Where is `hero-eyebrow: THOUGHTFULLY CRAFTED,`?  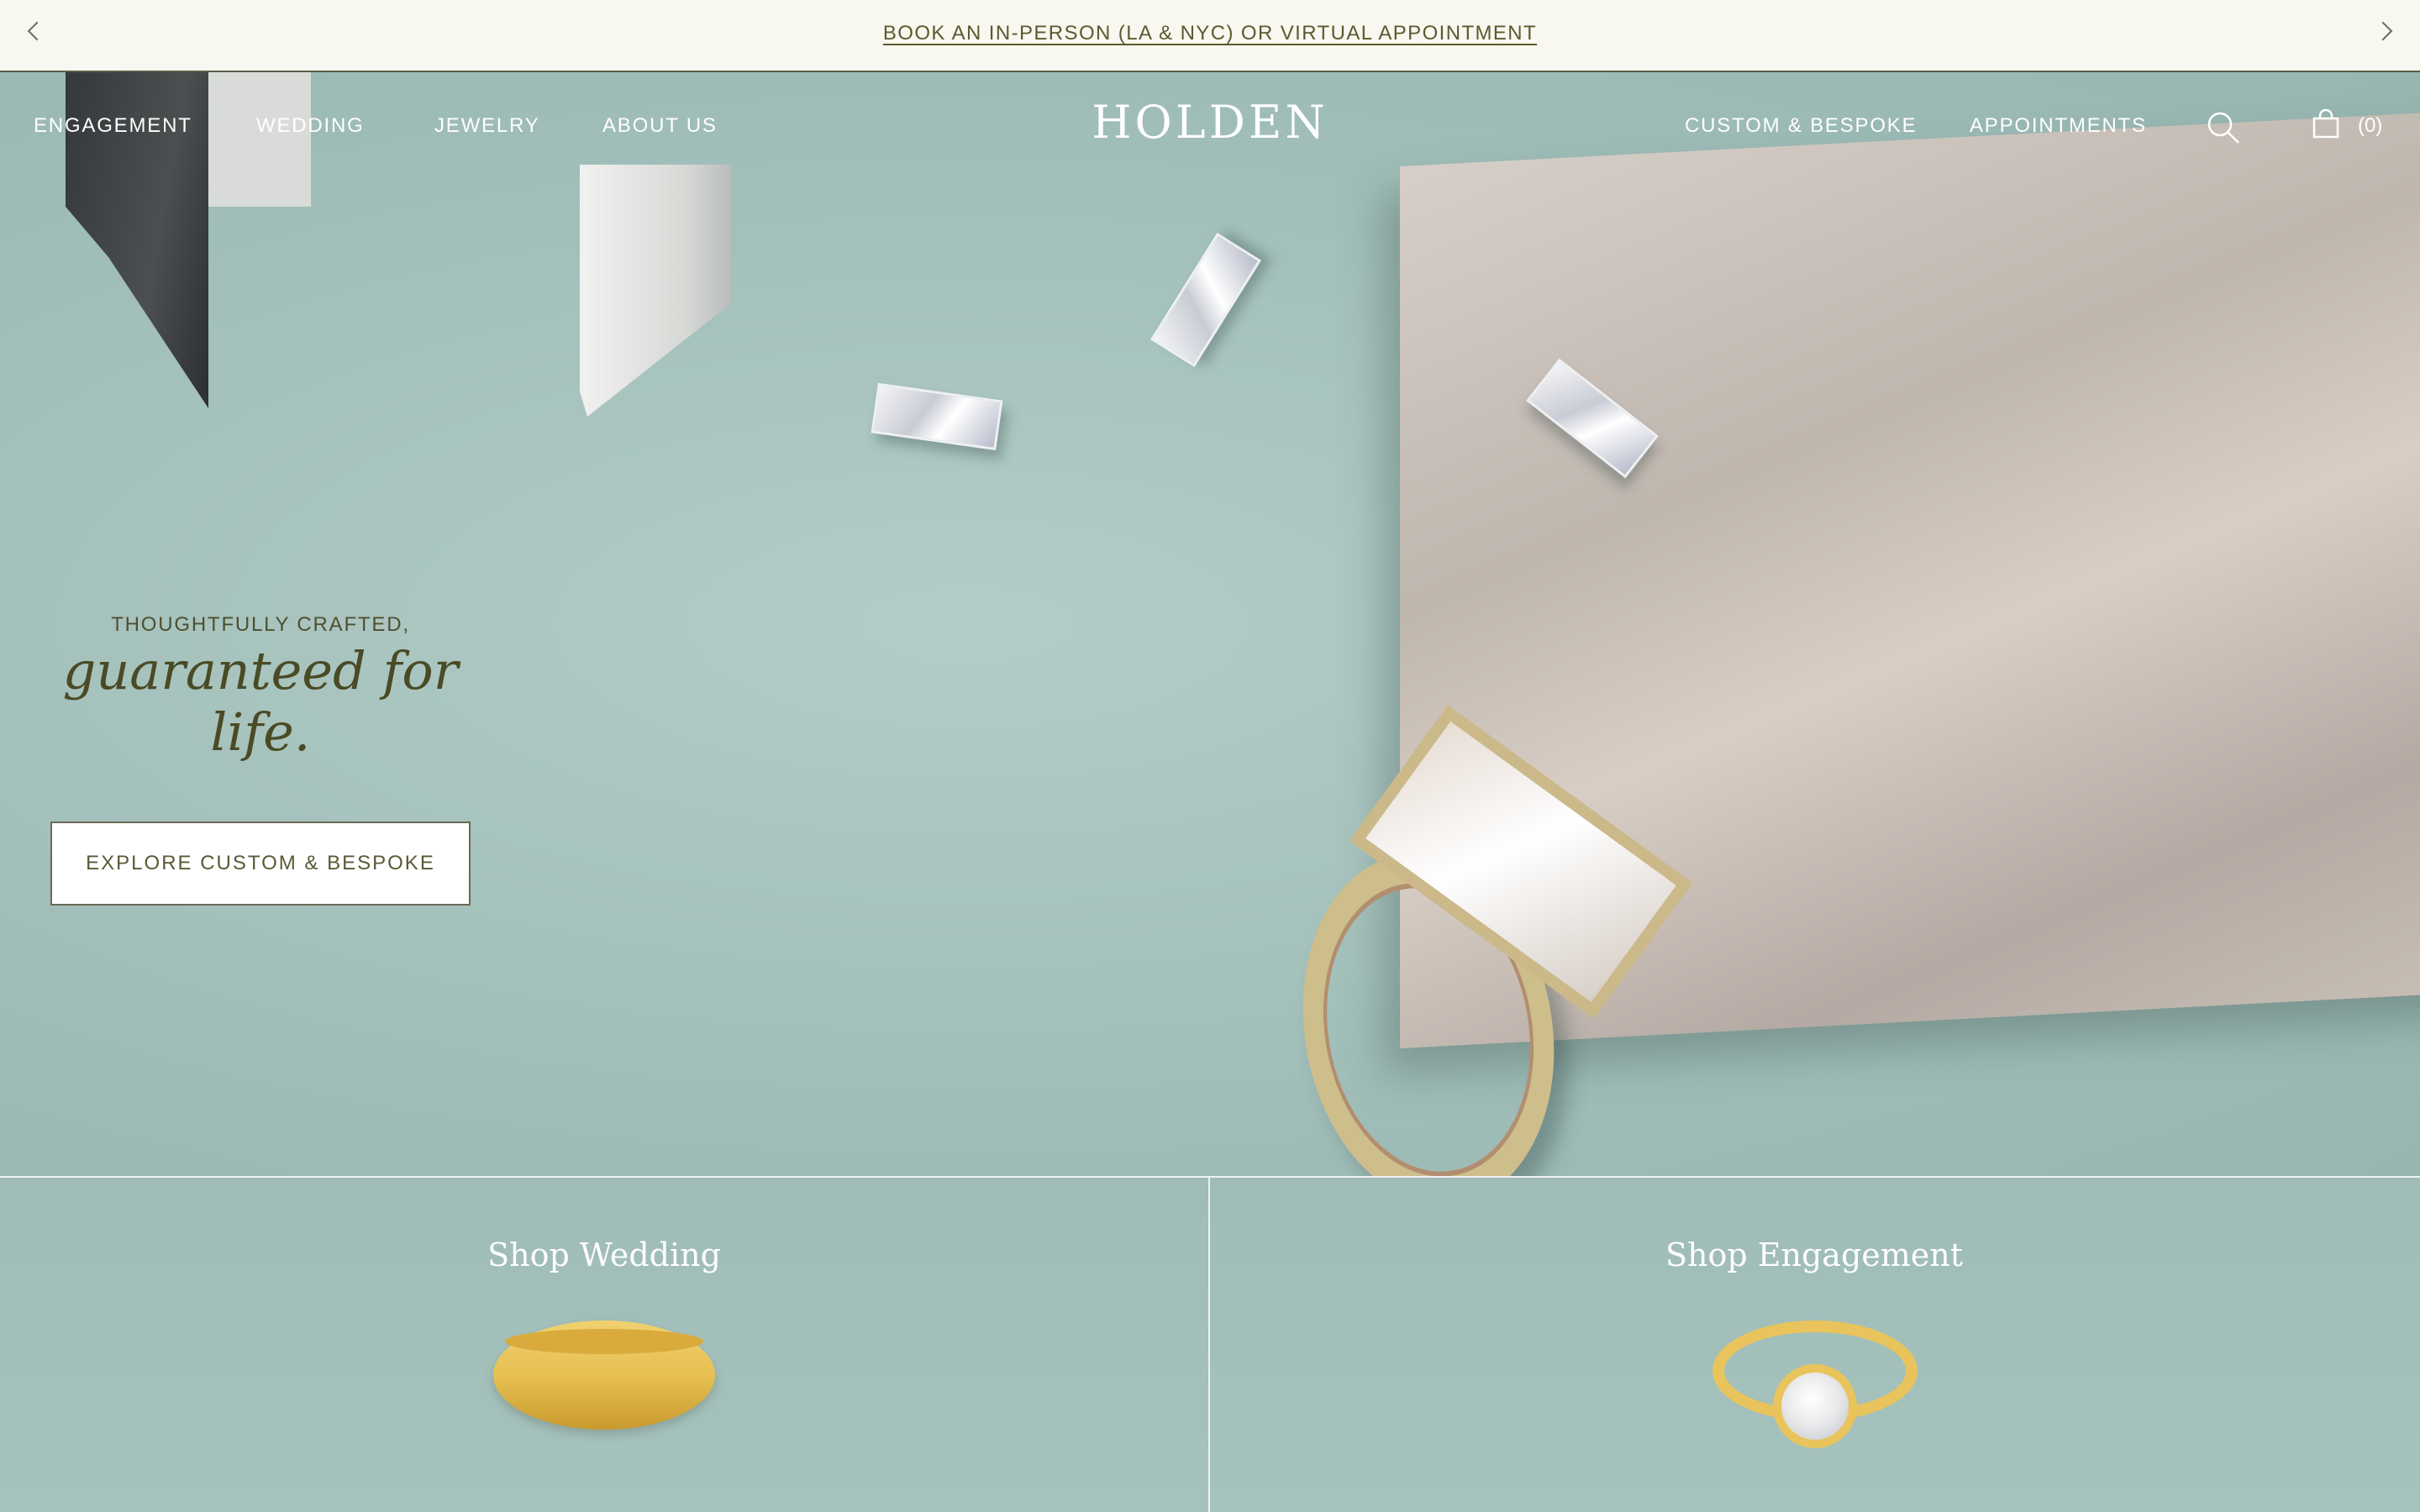 hero-eyebrow: THOUGHTFULLY CRAFTED, is located at coordinates (261, 624).